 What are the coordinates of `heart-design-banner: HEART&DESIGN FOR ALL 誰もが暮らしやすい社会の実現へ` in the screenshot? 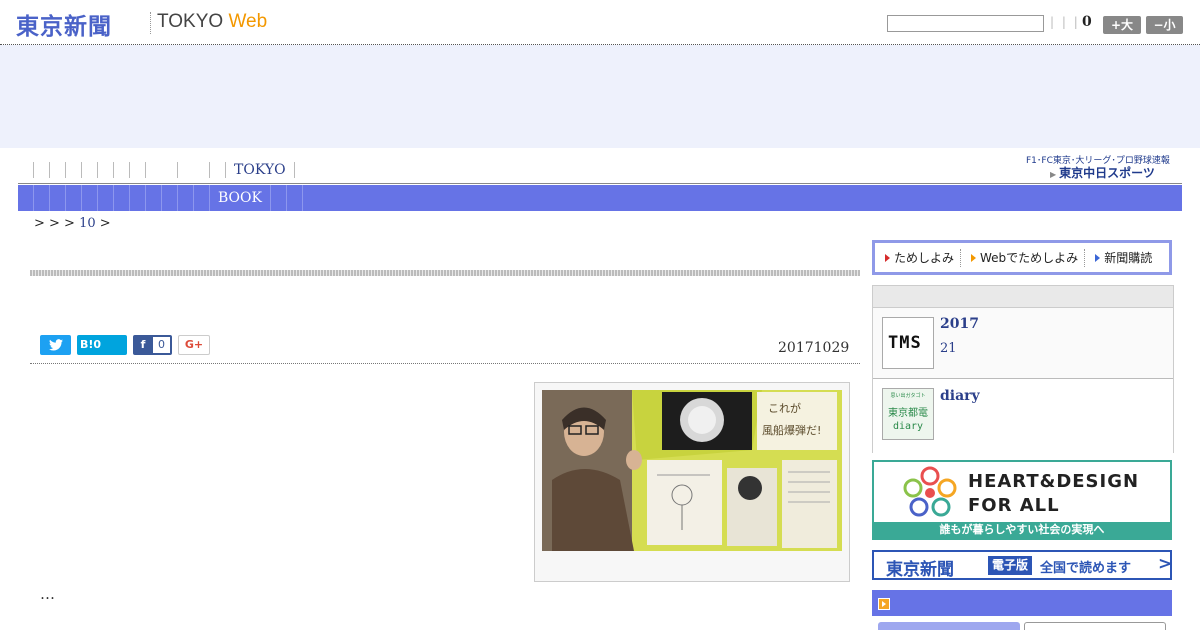 It's located at (1022, 500).